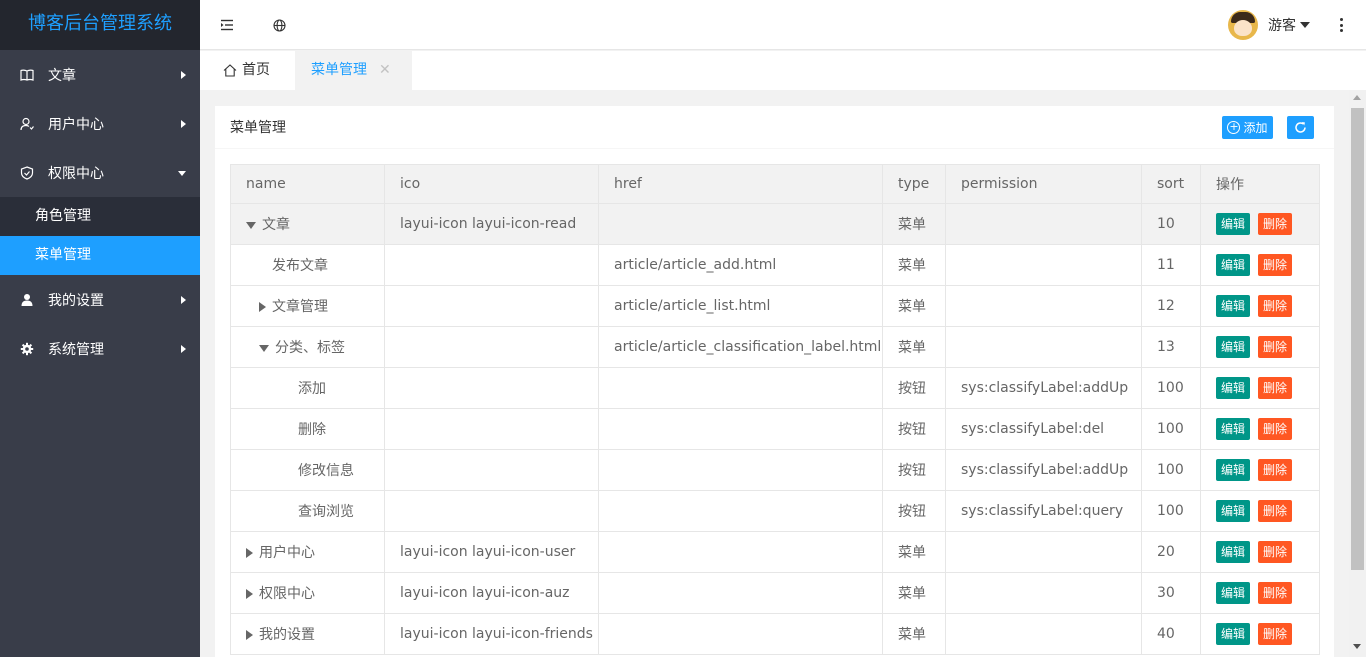  I want to click on sidebar-item-permission-center: 权限中心, so click(100, 172).